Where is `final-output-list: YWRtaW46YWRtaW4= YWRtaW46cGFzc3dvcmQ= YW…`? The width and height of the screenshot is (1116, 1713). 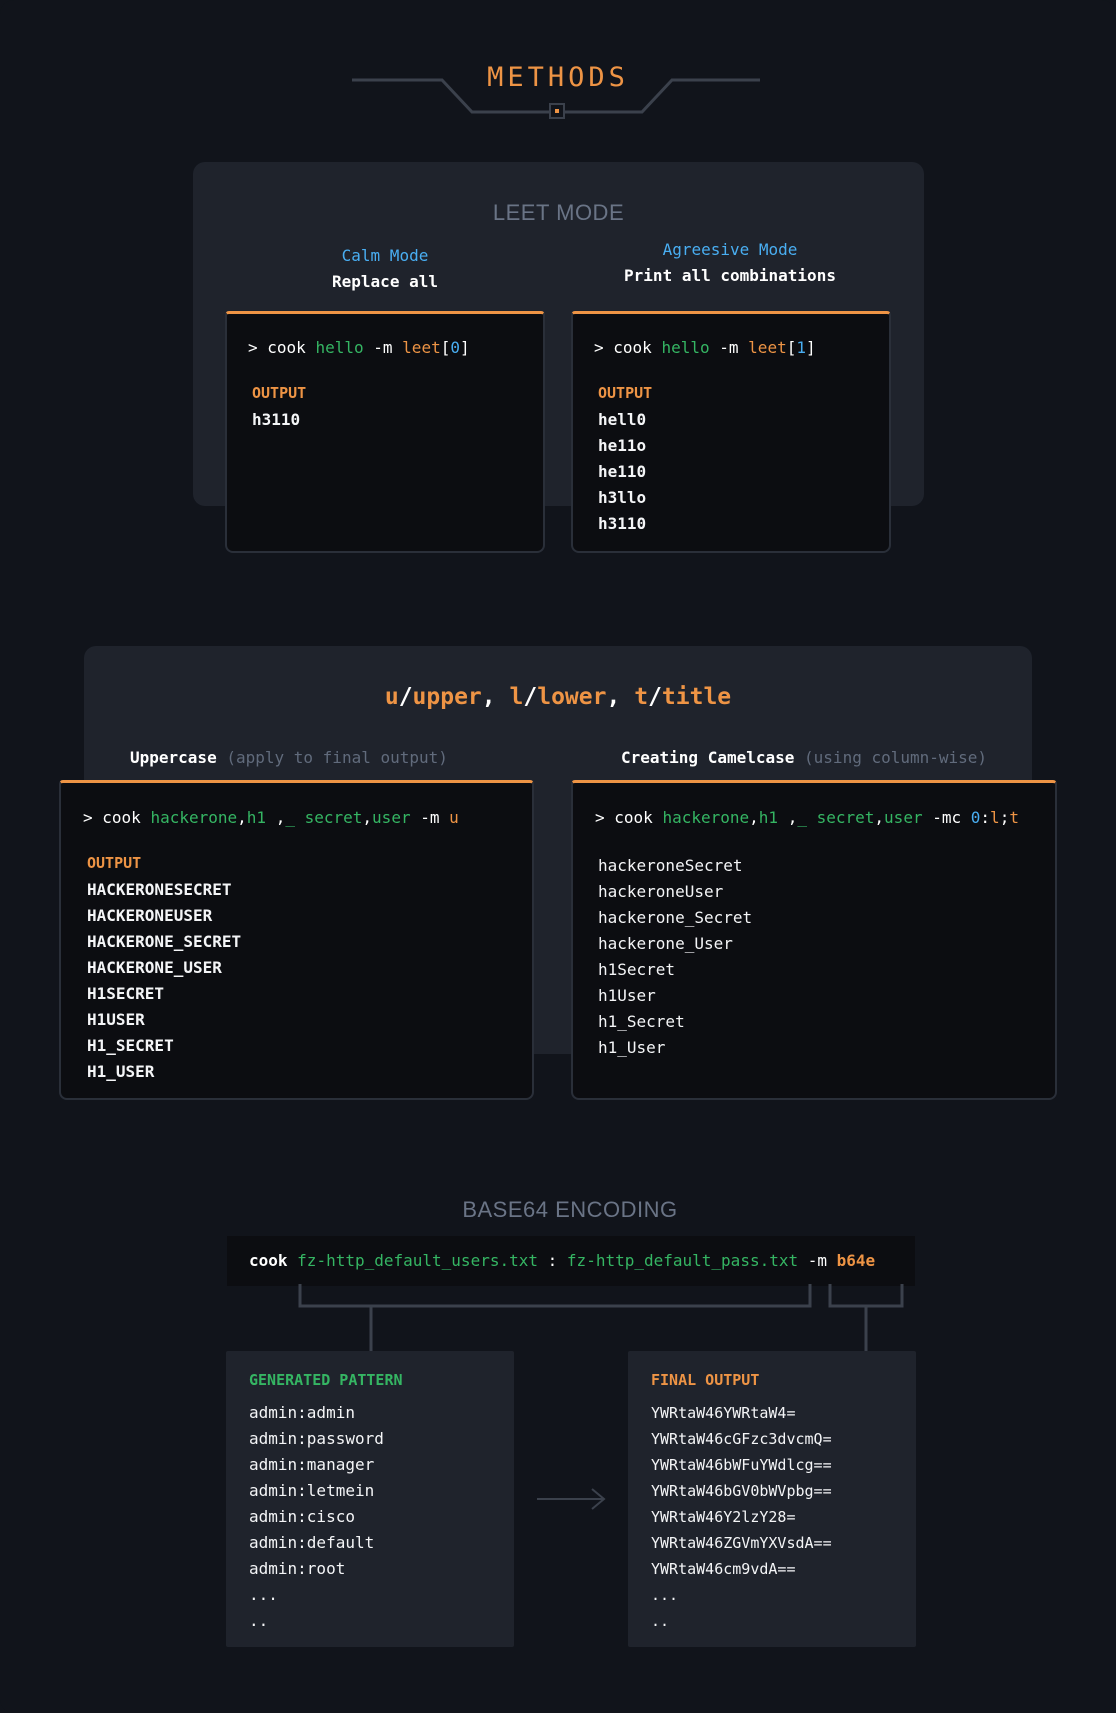 final-output-list: YWRtaW46YWRtaW4= YWRtaW46cGFzc3dvcmQ= YW… is located at coordinates (741, 1517).